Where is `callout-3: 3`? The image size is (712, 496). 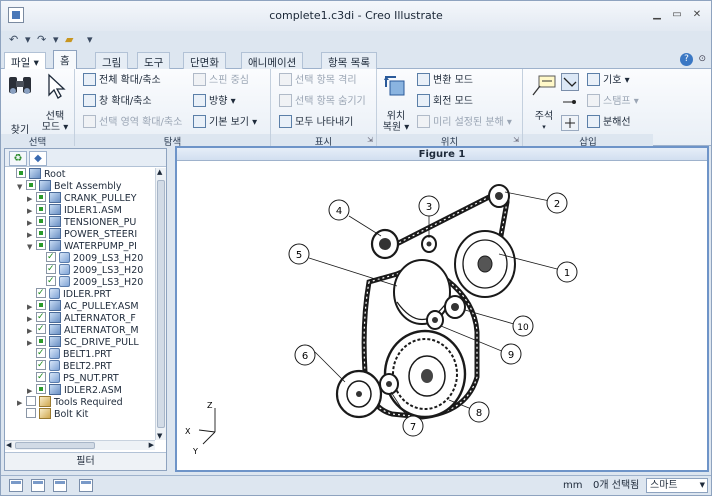
callout-3: 3 is located at coordinates (429, 206).